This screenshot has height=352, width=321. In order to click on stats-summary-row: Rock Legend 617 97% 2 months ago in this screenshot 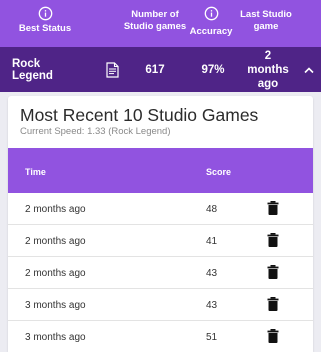, I will do `click(160, 69)`.